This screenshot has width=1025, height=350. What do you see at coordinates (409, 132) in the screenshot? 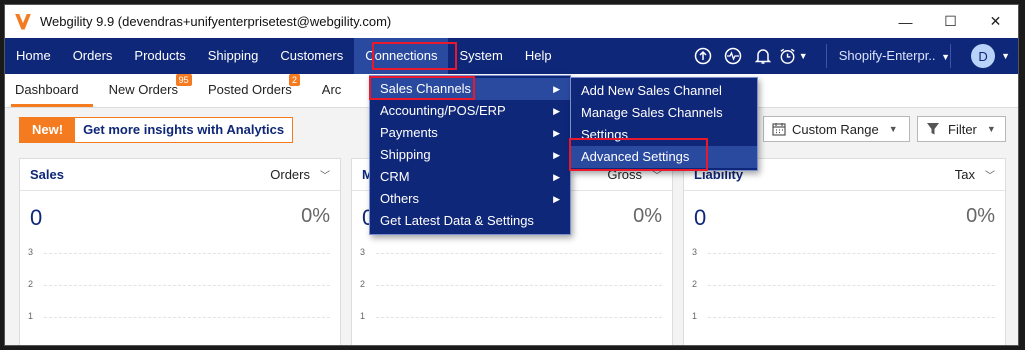
I see `menu-item-label: Payments` at bounding box center [409, 132].